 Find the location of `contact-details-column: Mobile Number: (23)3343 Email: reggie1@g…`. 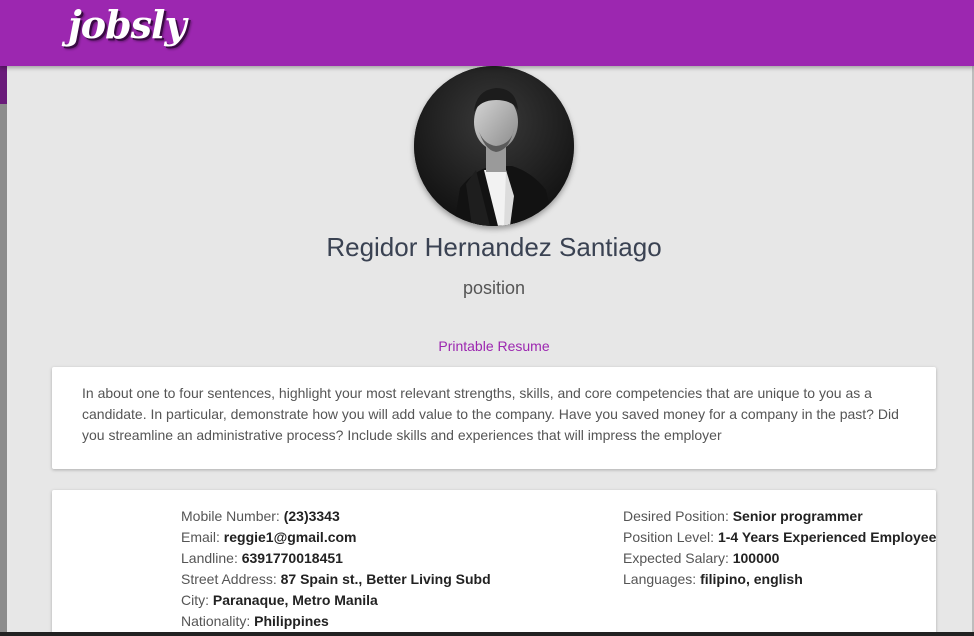

contact-details-column: Mobile Number: (23)3343 Email: reggie1@g… is located at coordinates (336, 569).